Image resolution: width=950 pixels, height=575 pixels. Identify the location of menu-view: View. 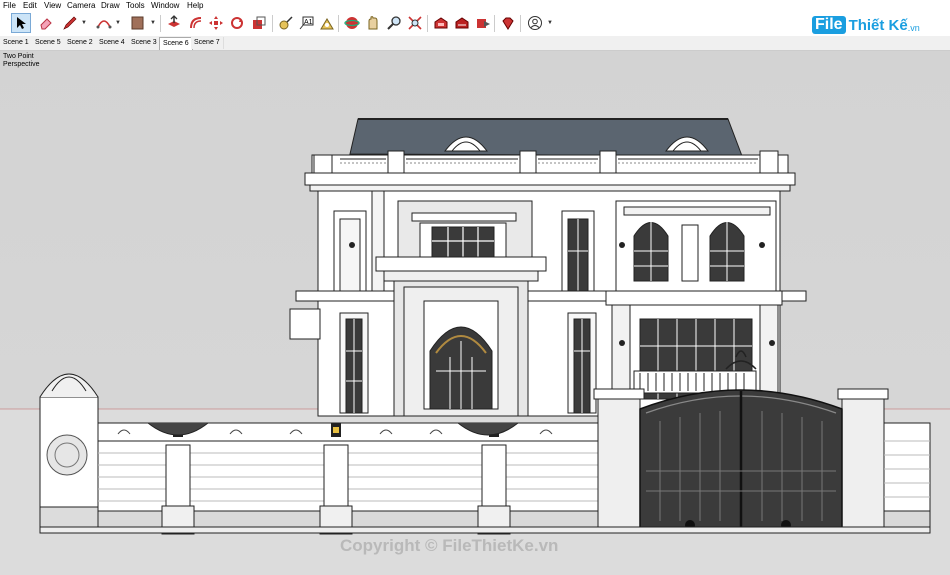
(52, 5).